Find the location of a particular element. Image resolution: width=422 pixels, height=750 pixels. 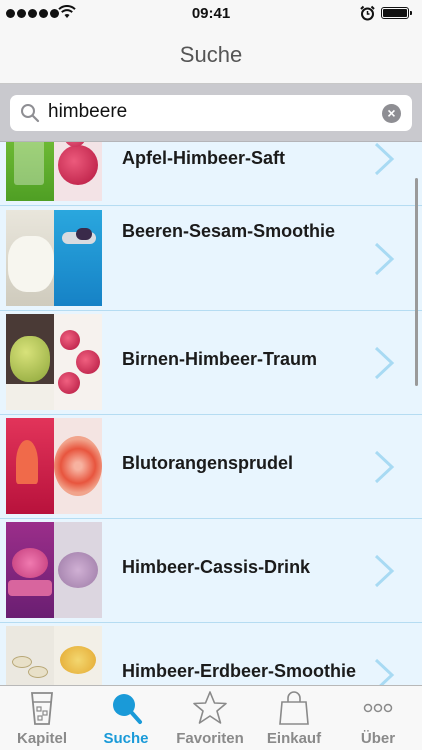

recipe-title: Apfel-Himbeer-Saft is located at coordinates (204, 158).